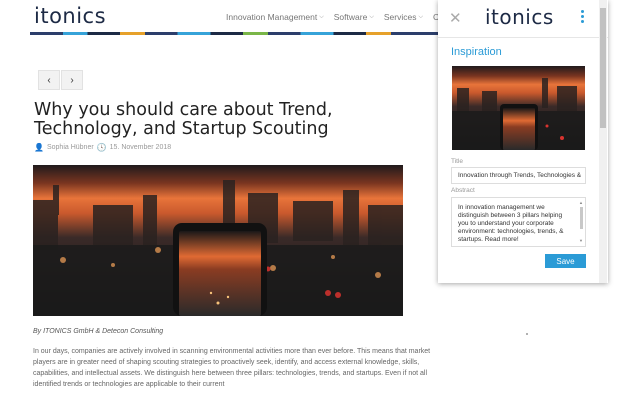 This screenshot has height=400, width=640. Describe the element at coordinates (400, 17) in the screenshot. I see `nav-label: Services` at that location.